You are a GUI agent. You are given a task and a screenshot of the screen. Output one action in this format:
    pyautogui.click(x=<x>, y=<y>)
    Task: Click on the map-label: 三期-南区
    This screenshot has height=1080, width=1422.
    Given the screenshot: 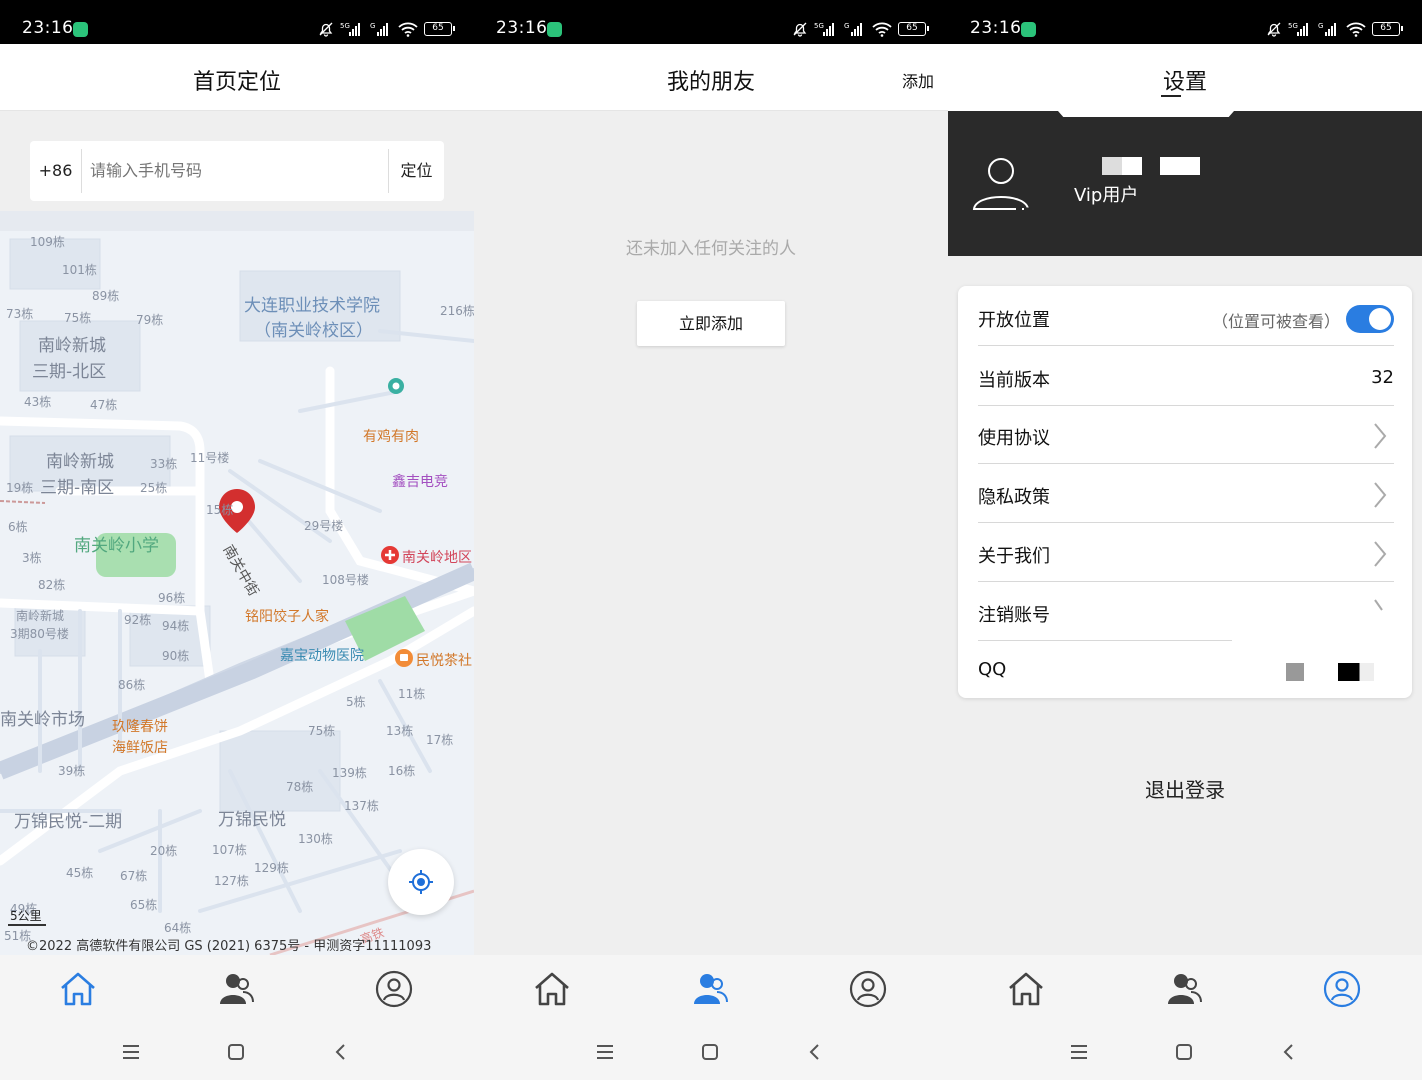 What is the action you would take?
    pyautogui.click(x=77, y=488)
    